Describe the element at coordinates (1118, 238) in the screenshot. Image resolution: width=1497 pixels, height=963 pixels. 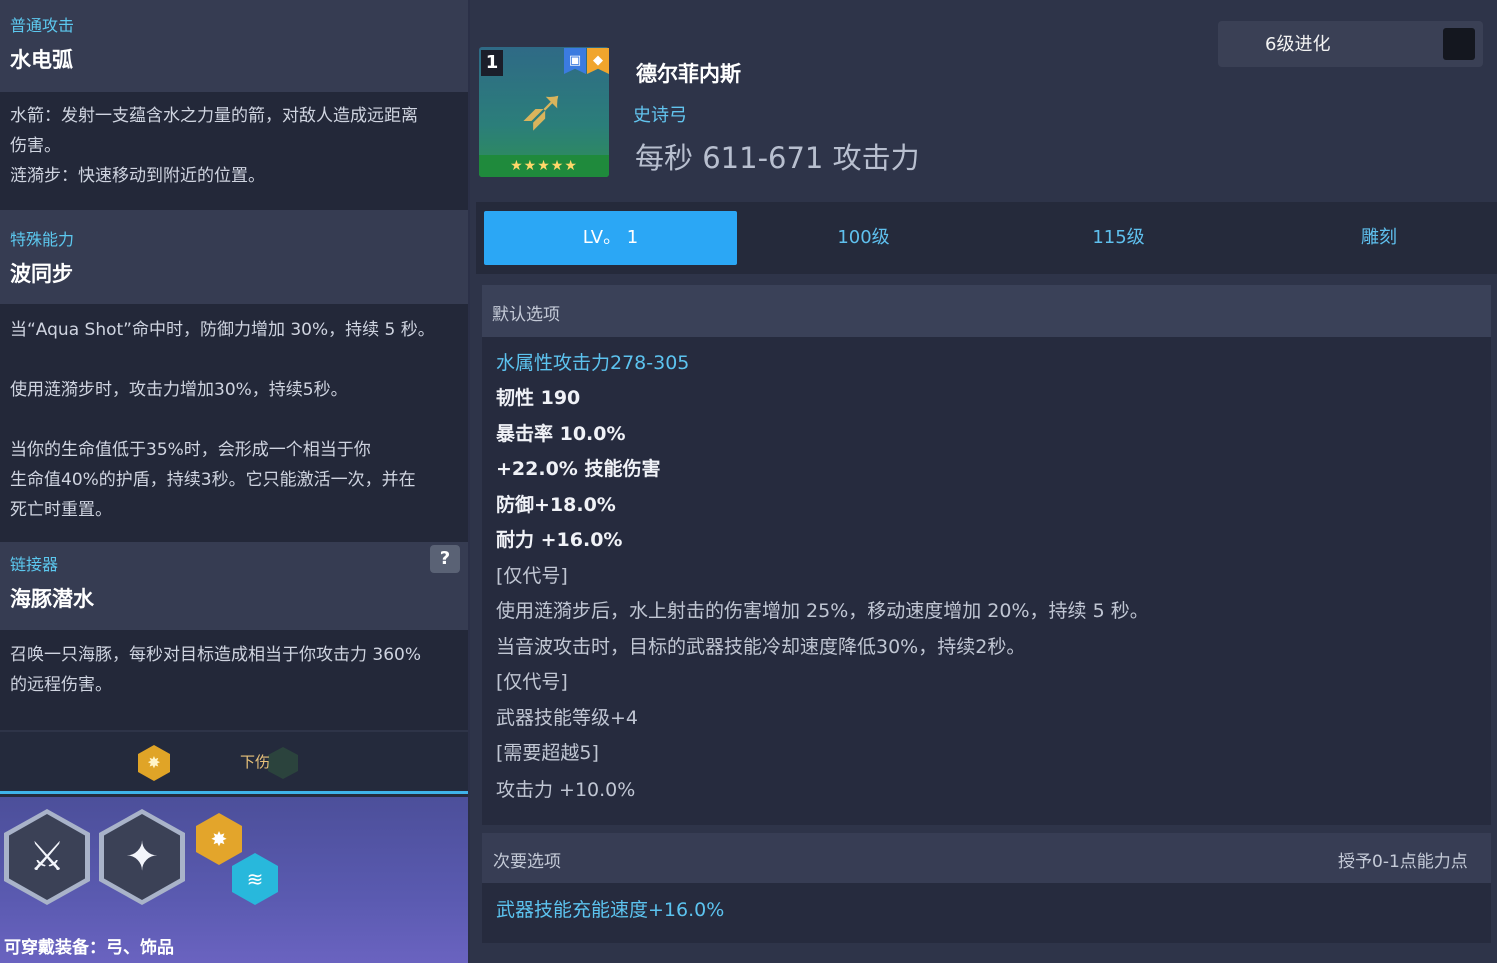
I see `tab-115: 115级` at that location.